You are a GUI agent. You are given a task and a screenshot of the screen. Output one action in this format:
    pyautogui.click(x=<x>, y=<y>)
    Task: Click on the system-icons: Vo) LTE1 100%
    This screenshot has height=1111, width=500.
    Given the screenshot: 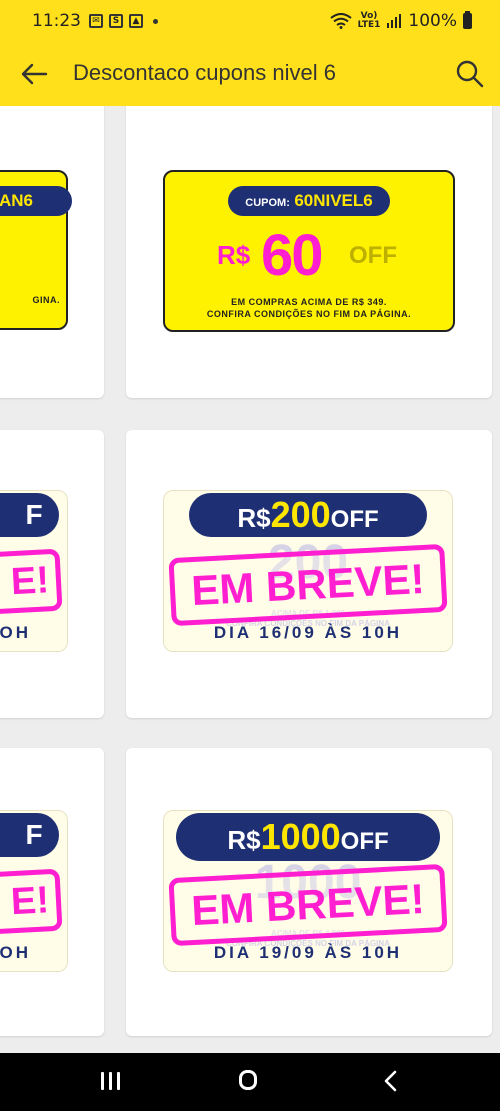 What is the action you would take?
    pyautogui.click(x=400, y=21)
    